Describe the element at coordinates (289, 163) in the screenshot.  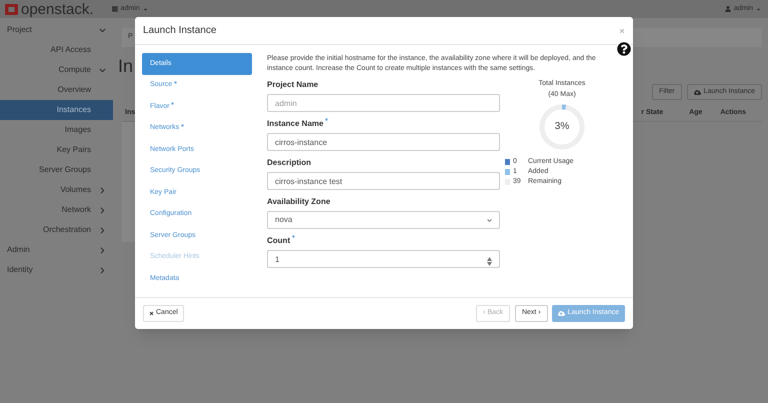
I see `field-label: Description` at that location.